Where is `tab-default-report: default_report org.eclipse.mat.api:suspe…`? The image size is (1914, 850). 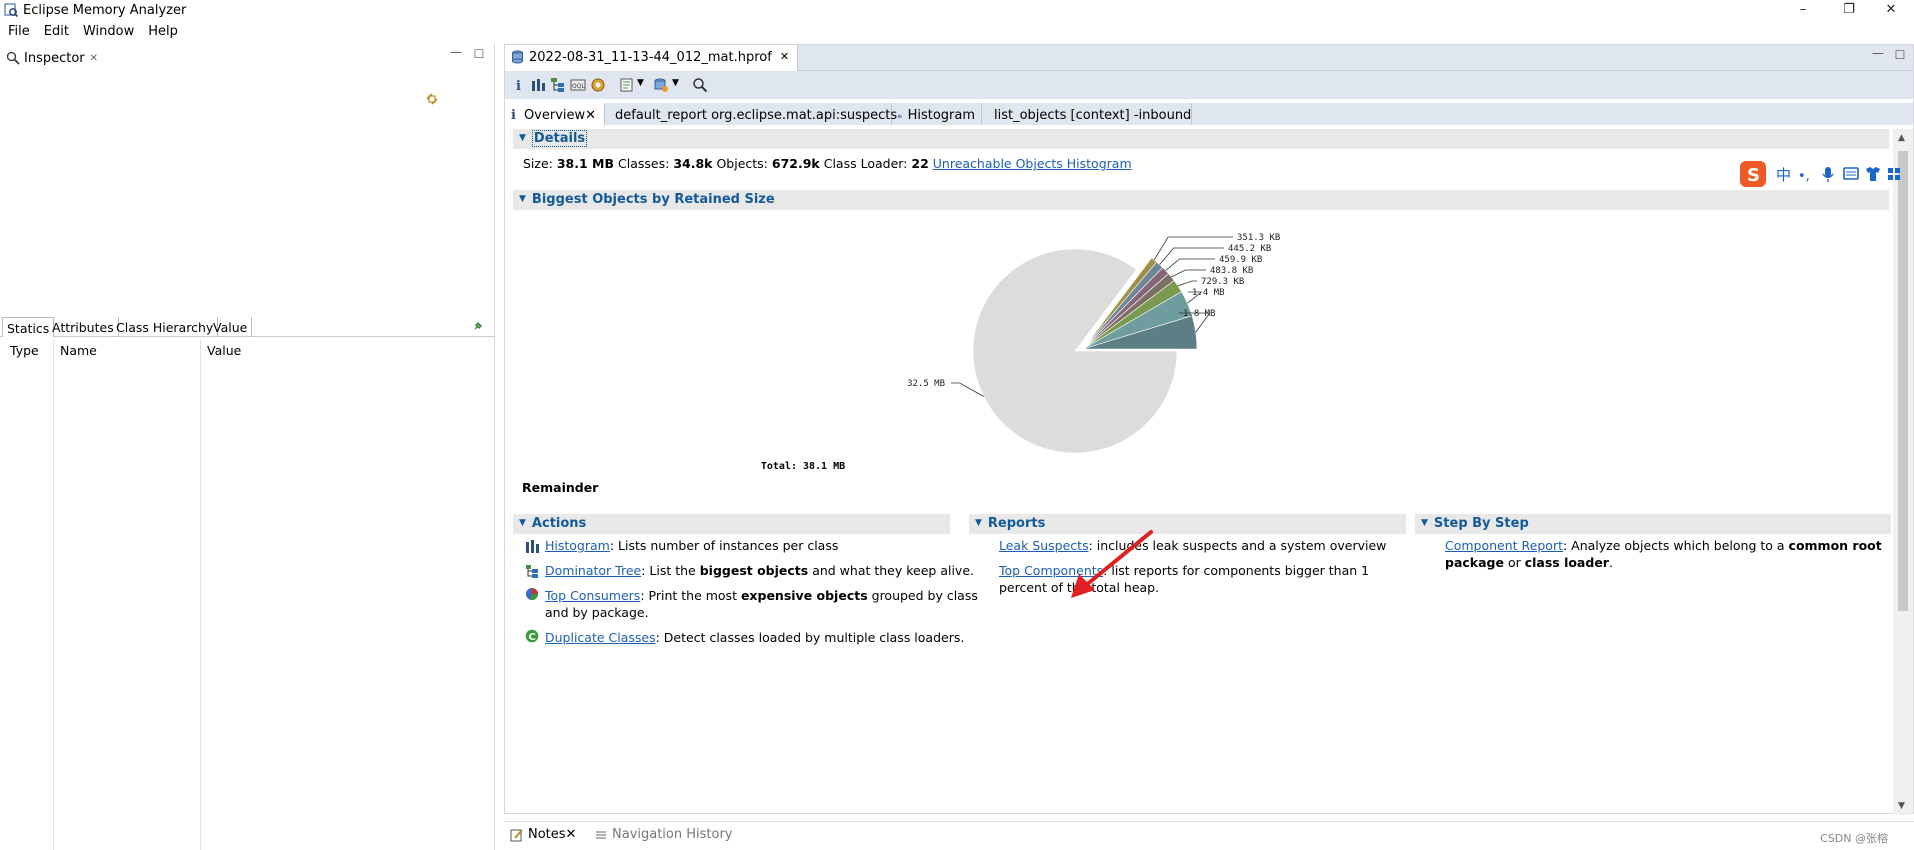 tab-default-report: default_report org.eclipse.mat.api:suspe… is located at coordinates (751, 114).